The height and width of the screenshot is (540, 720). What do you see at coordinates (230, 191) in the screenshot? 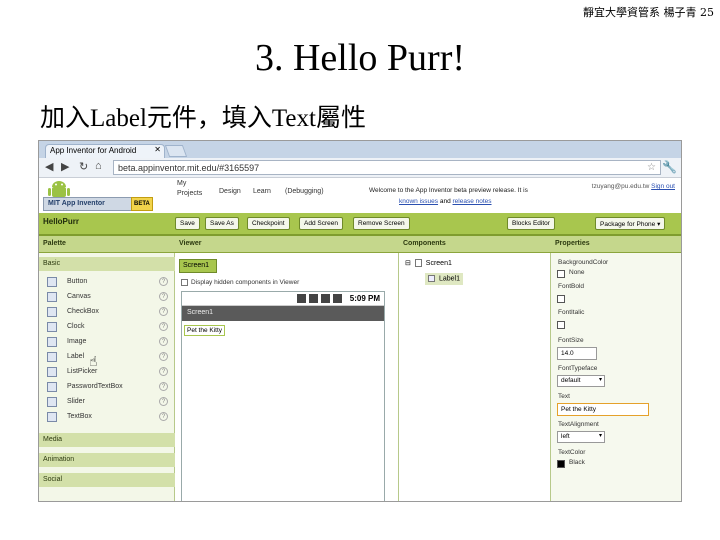
I see `menu-design: Design` at bounding box center [230, 191].